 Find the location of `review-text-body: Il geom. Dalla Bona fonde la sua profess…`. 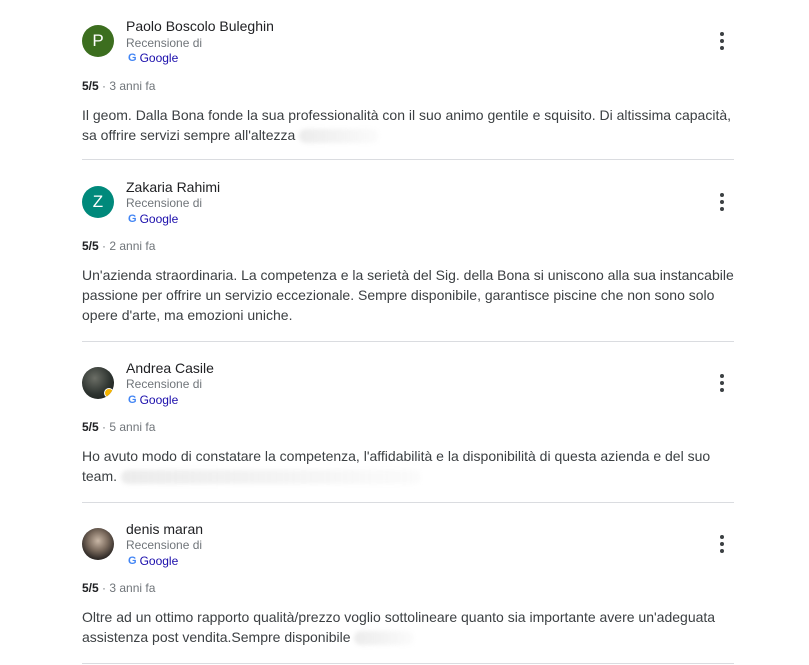

review-text-body: Il geom. Dalla Bona fonde la sua profess… is located at coordinates (407, 125).